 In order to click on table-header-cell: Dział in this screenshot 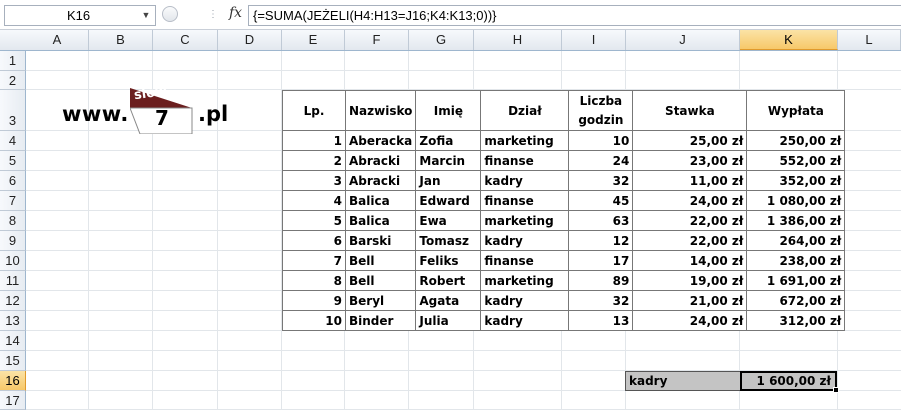, I will do `click(525, 110)`.